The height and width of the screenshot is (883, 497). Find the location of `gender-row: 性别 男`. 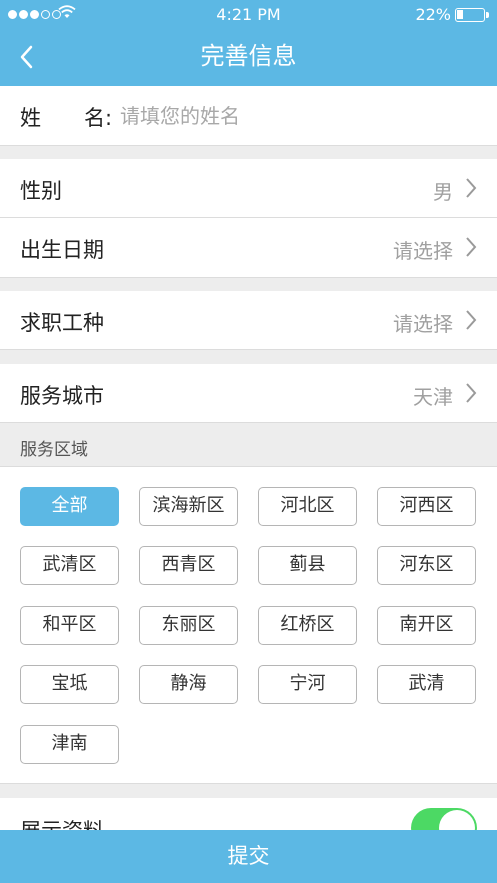

gender-row: 性别 男 is located at coordinates (248, 188).